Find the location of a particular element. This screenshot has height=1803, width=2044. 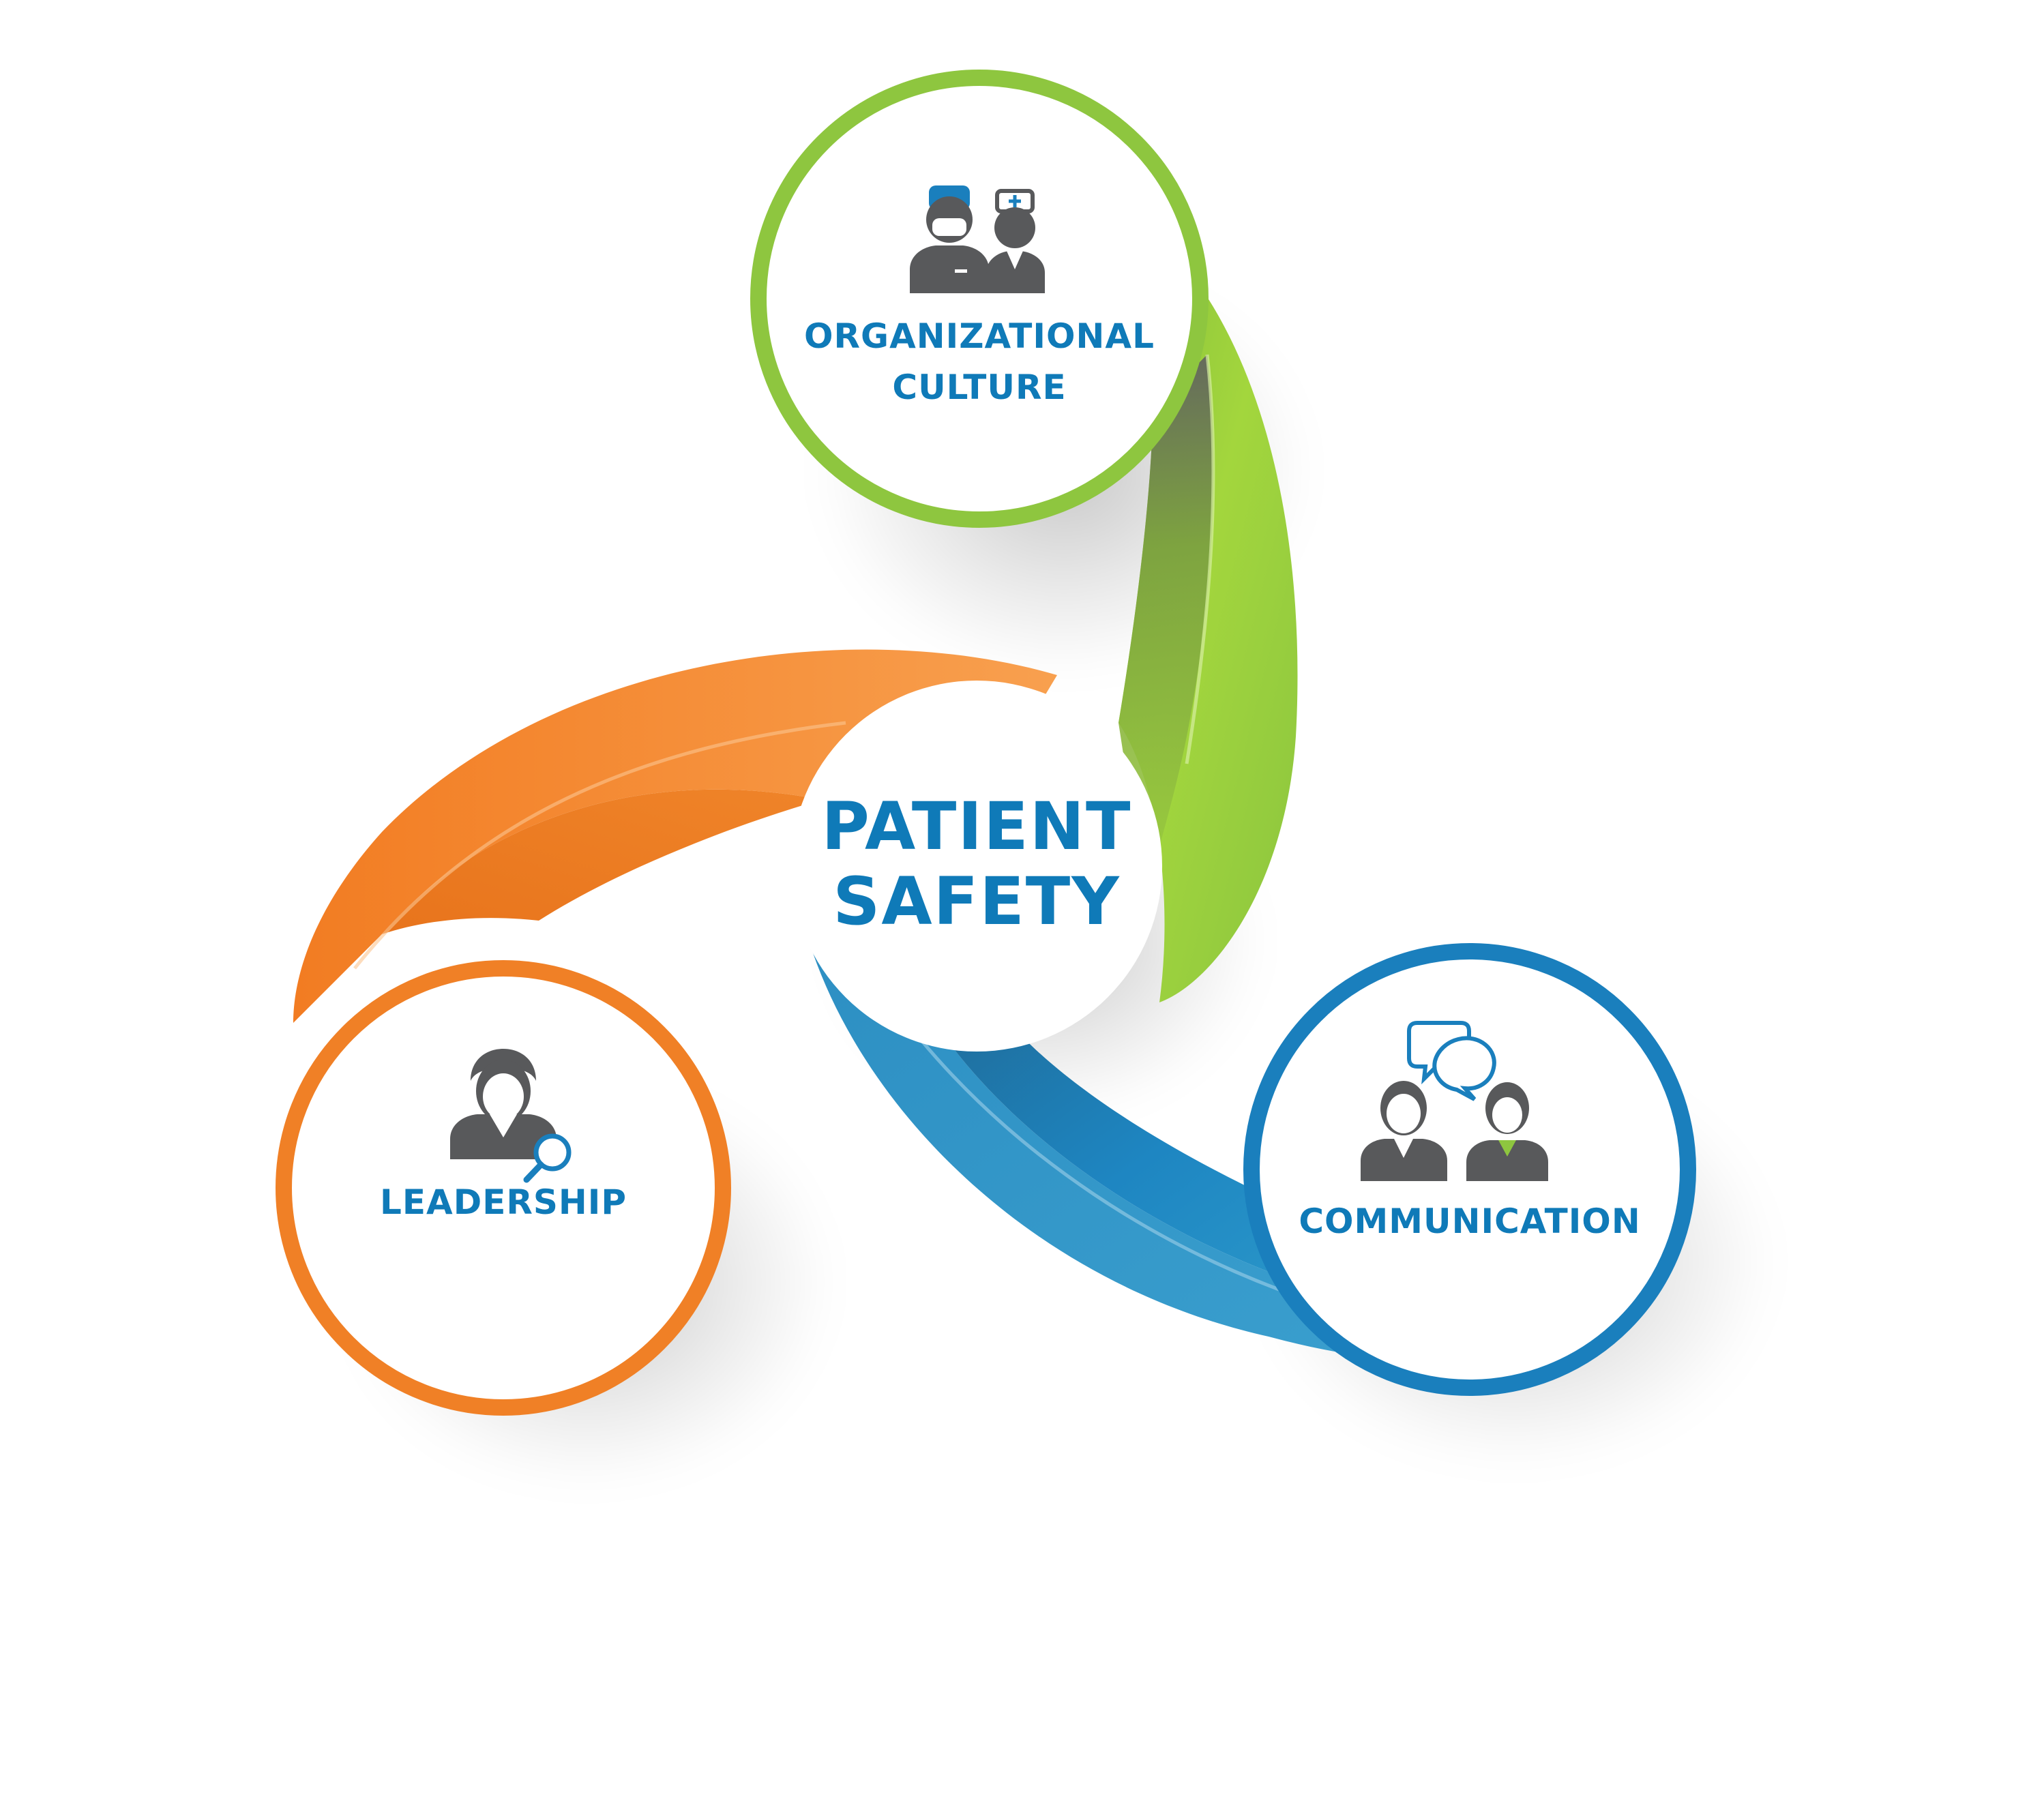

leadership-node: LEADERSHIP is located at coordinates (503, 1188).